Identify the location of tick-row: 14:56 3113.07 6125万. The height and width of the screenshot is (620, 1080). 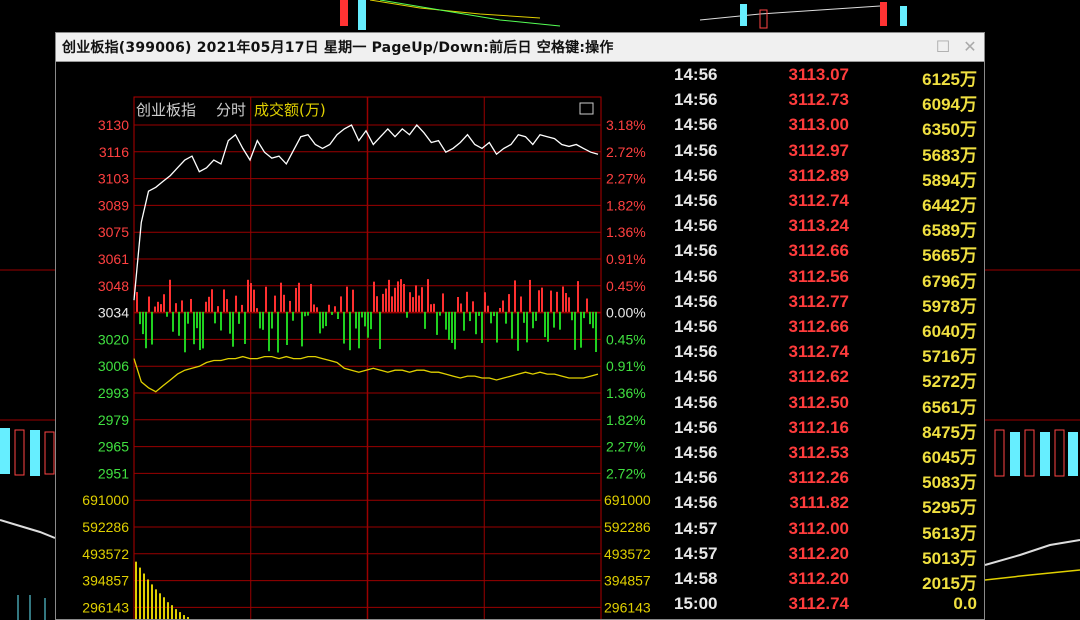
(827, 77).